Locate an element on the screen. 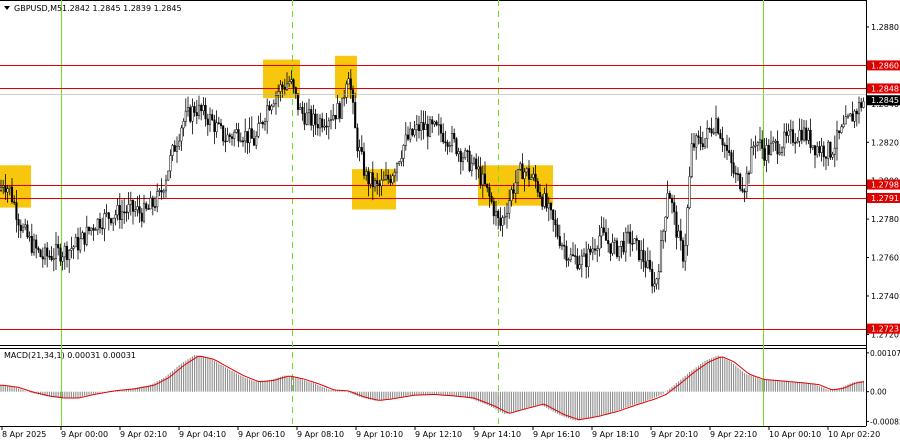 Image resolution: width=900 pixels, height=445 pixels. level-tag-label: 1.2791 is located at coordinates (885, 198).